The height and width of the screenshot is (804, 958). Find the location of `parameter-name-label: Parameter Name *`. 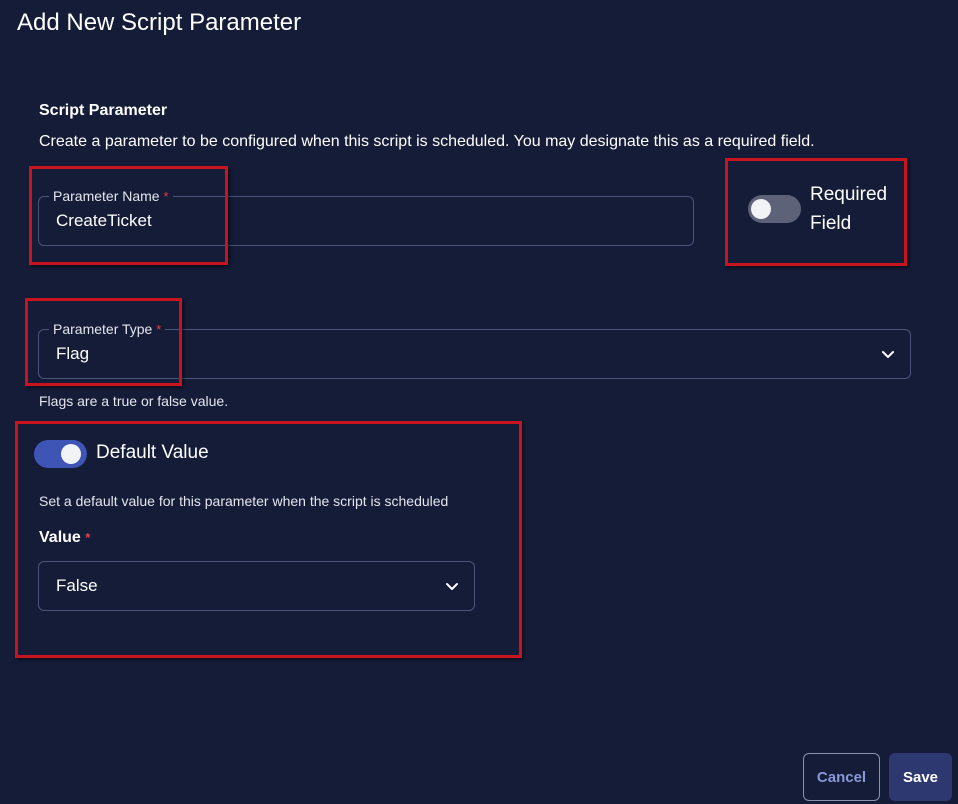

parameter-name-label: Parameter Name * is located at coordinates (111, 196).